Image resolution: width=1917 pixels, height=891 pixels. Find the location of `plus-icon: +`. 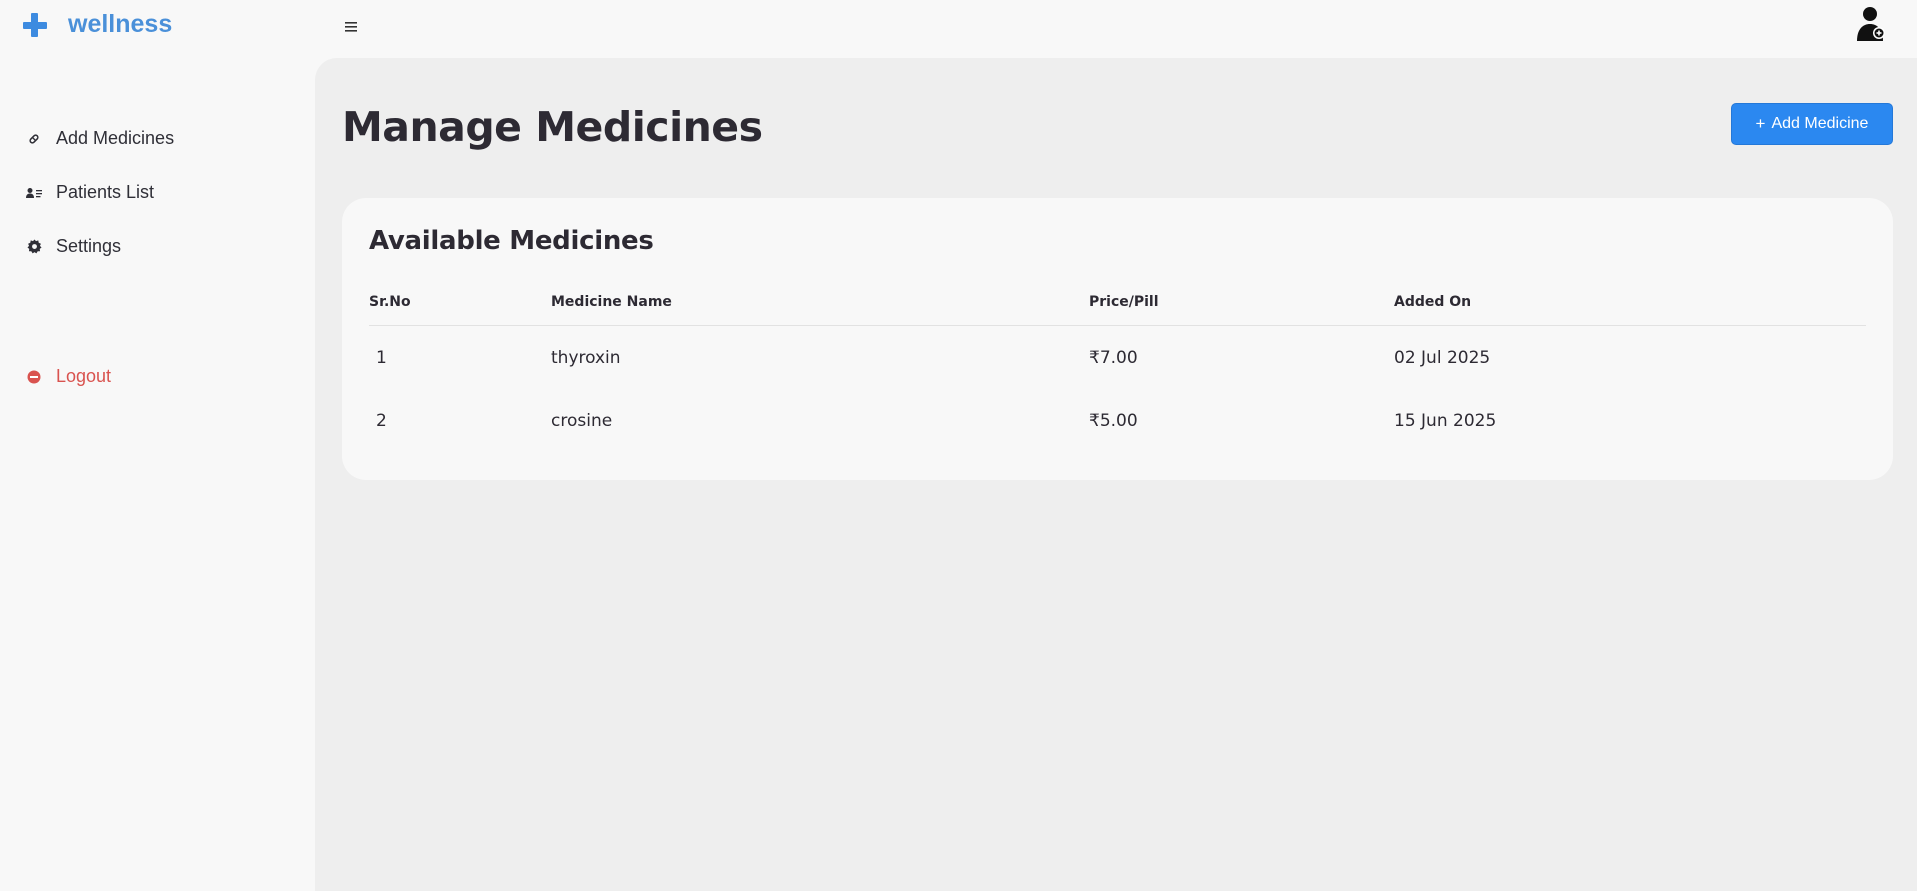

plus-icon: + is located at coordinates (1760, 123).